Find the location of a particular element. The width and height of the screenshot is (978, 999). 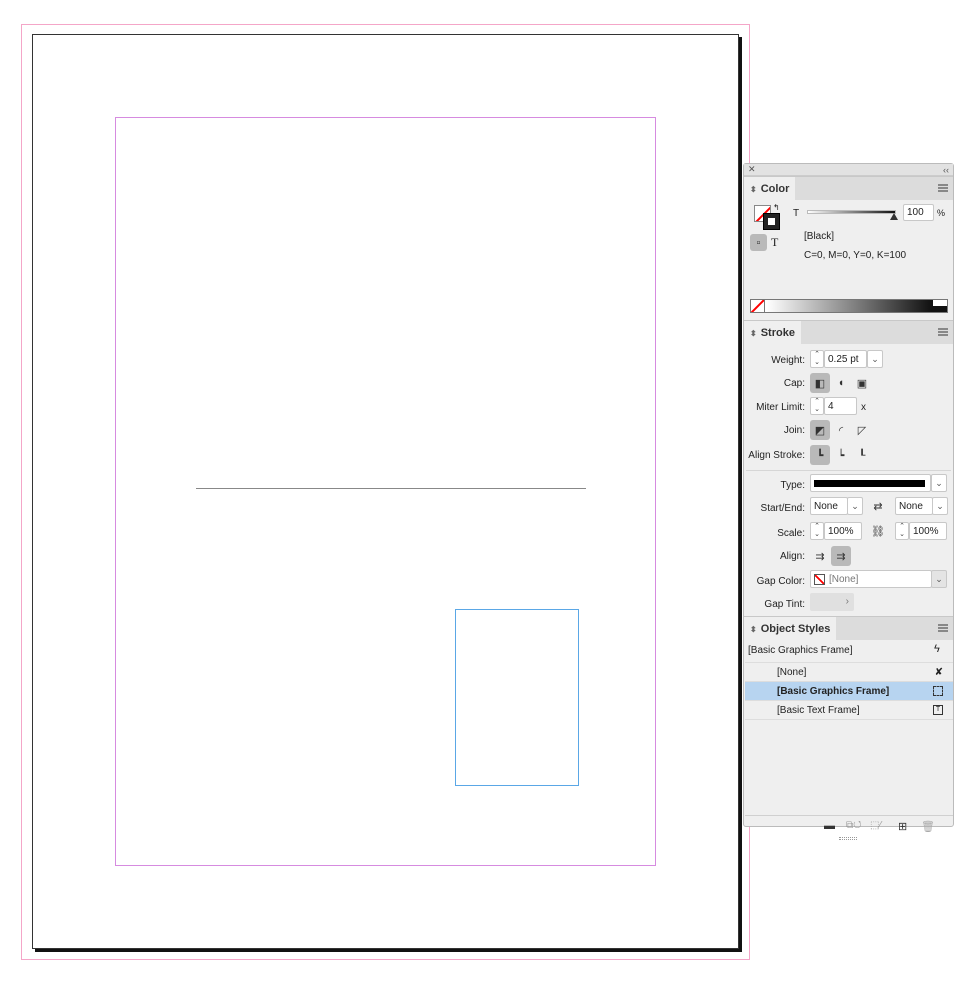

trash-icon: 🗑 is located at coordinates (928, 826).